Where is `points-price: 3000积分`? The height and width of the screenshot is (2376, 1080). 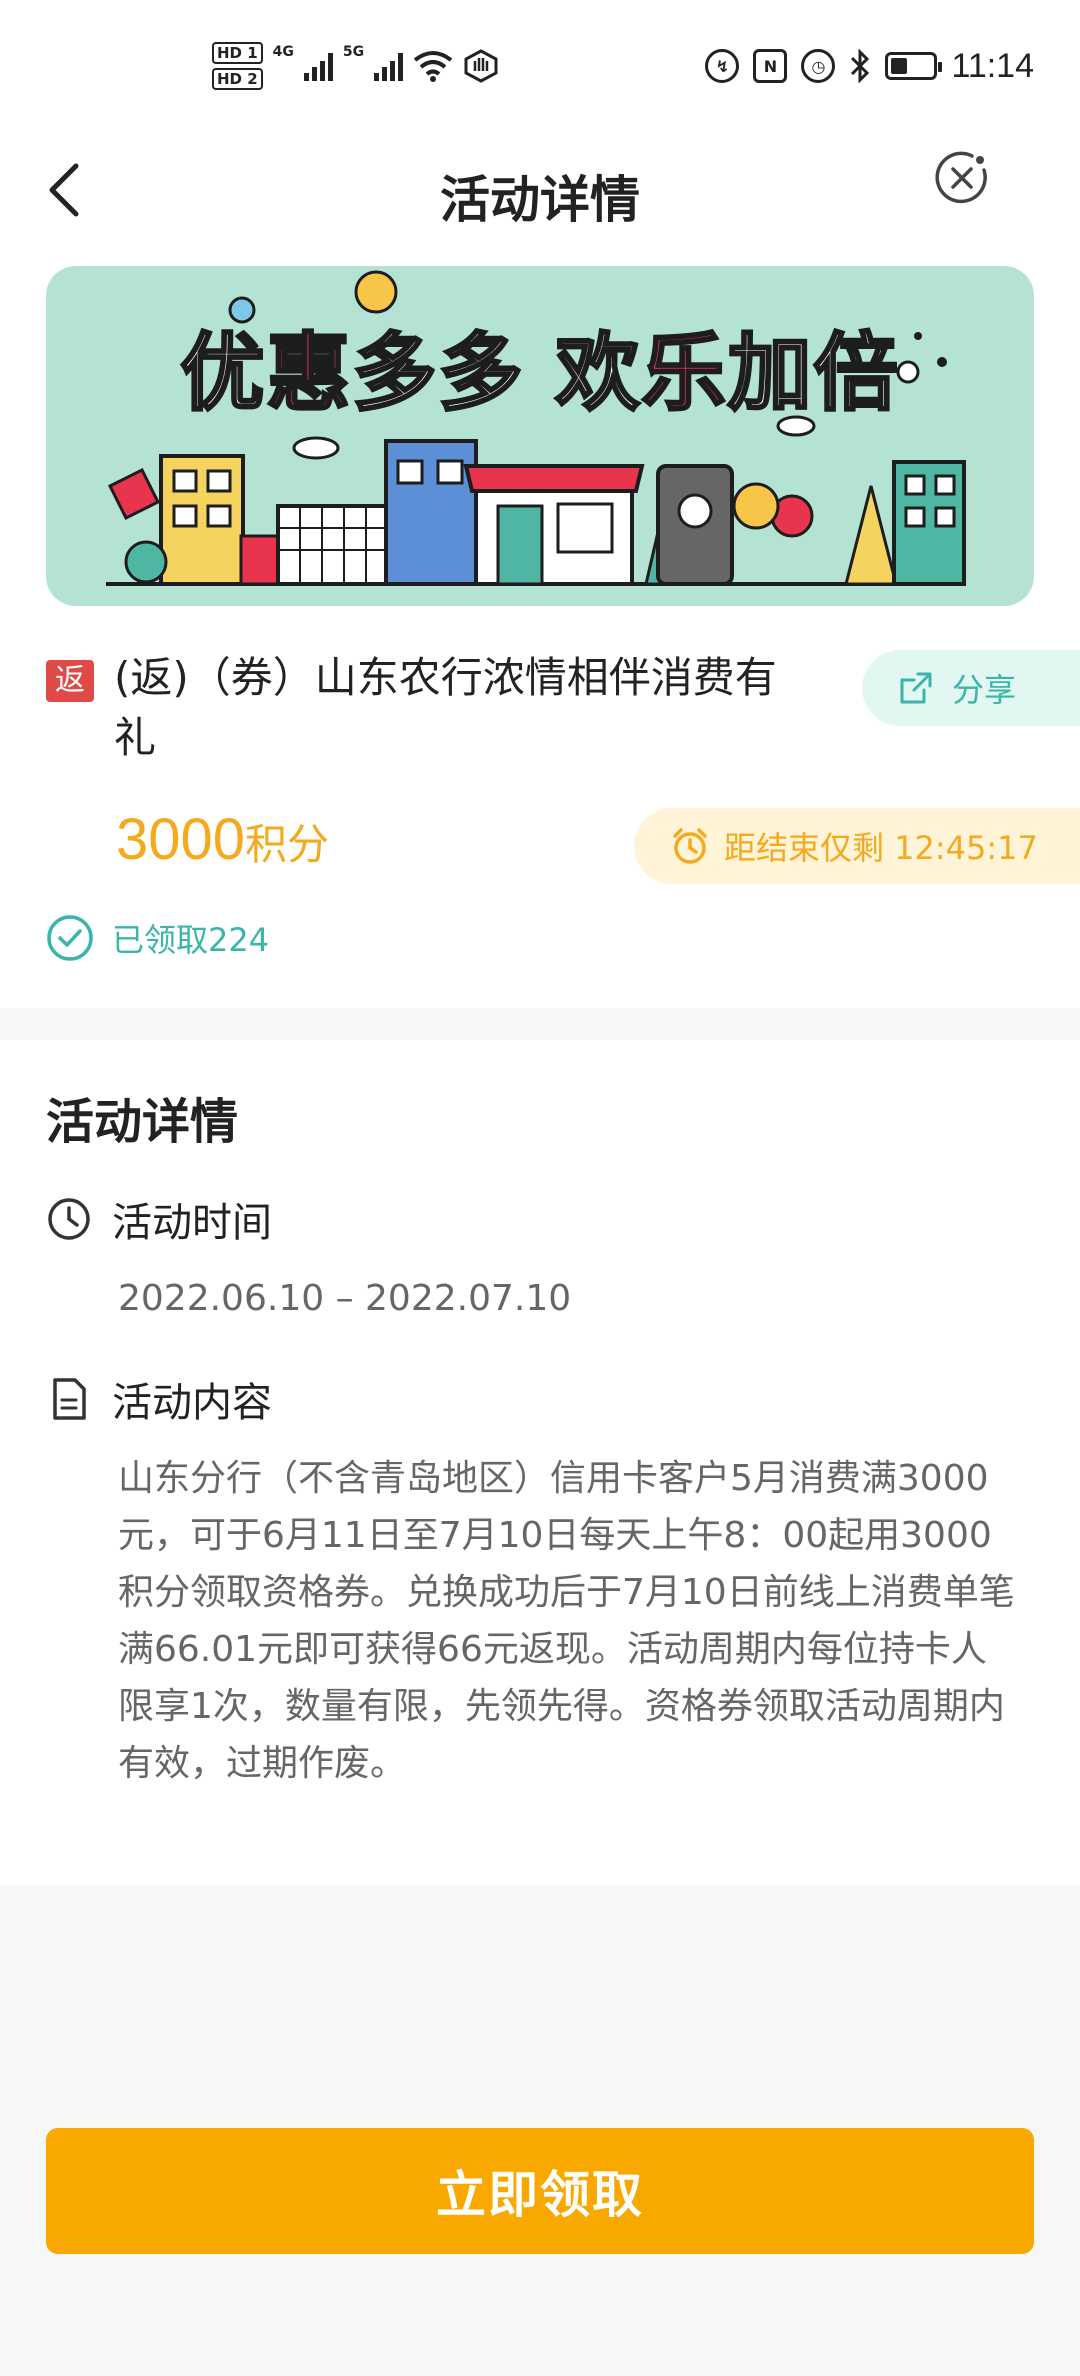 points-price: 3000积分 is located at coordinates (222, 839).